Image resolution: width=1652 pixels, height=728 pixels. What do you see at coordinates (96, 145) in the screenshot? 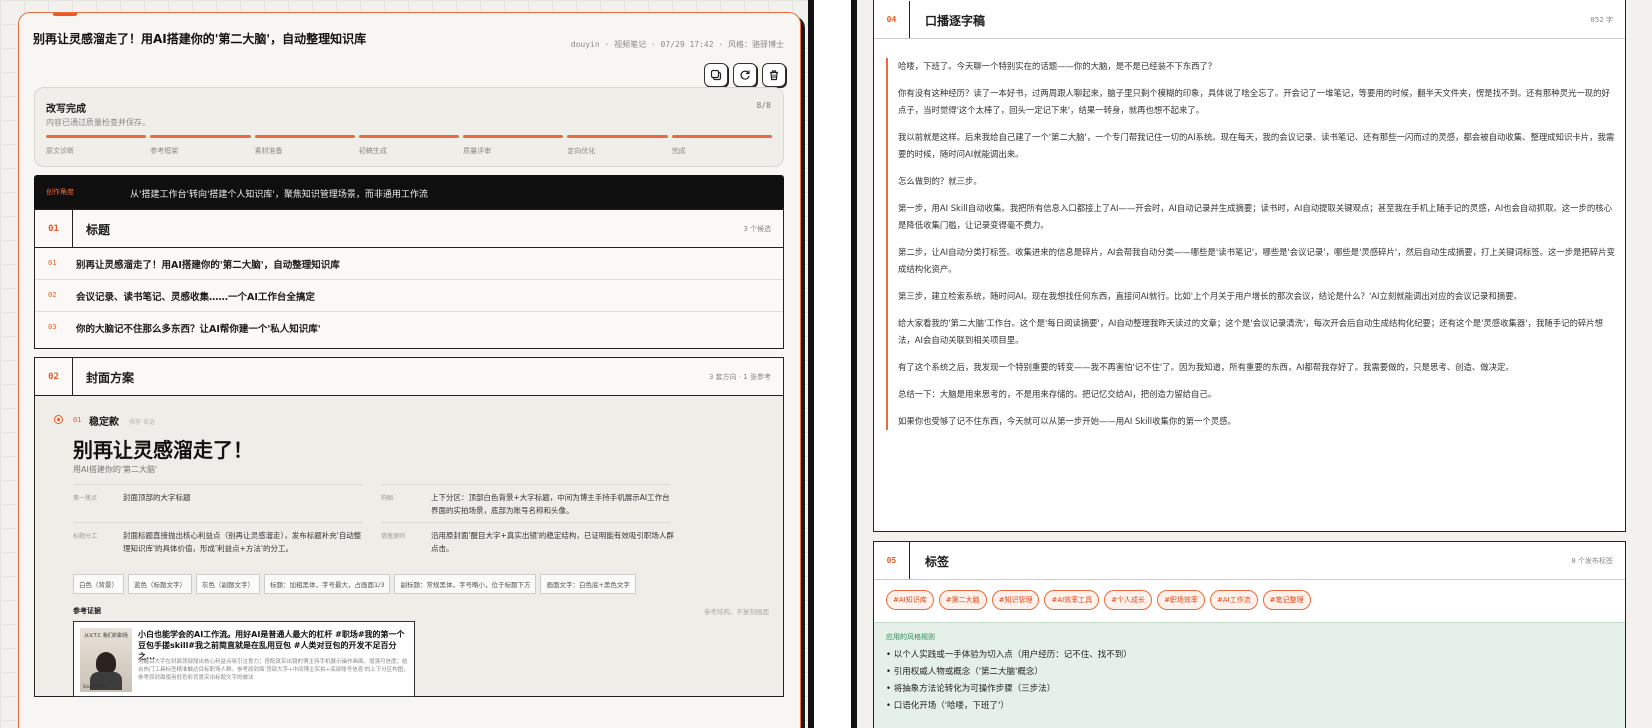
I see `progress-step: 原文诊断` at bounding box center [96, 145].